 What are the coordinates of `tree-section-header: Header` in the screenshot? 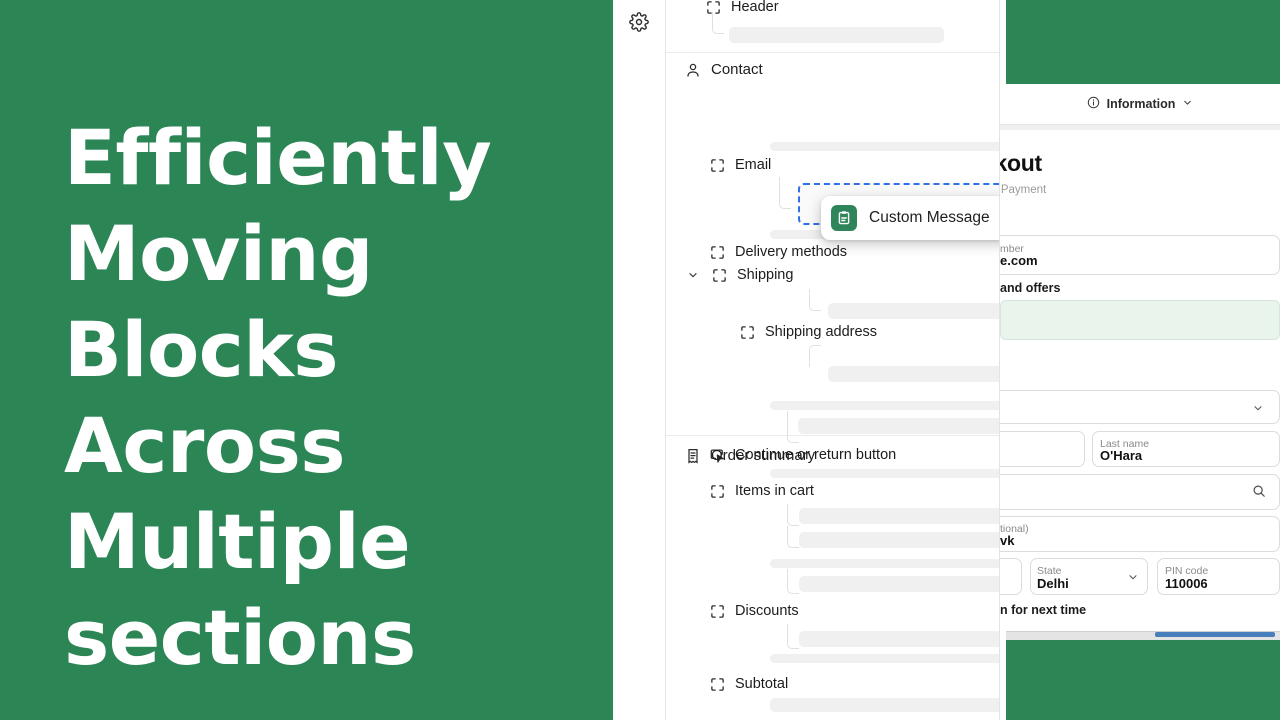 It's located at (832, 26).